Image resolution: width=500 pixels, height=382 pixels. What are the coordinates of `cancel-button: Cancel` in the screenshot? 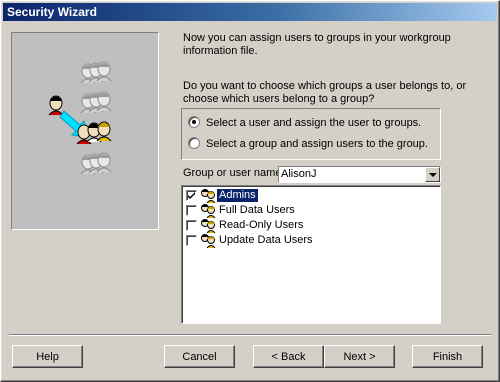 It's located at (199, 356).